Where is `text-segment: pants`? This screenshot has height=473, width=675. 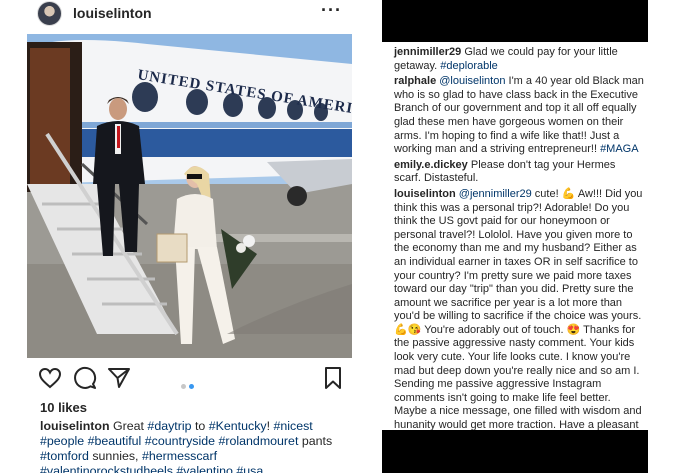
text-segment: pants is located at coordinates (315, 441).